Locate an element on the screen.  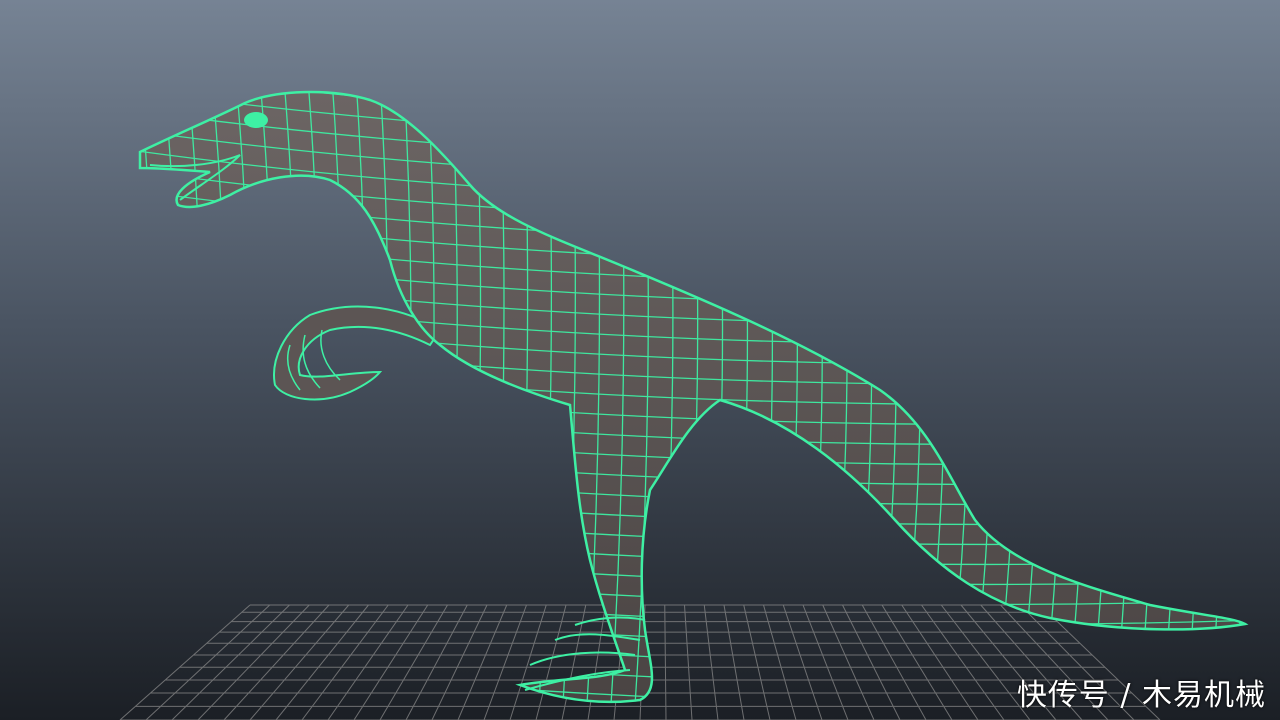
watermark-text: 快传号 / 木易机械 is located at coordinates (1141, 695).